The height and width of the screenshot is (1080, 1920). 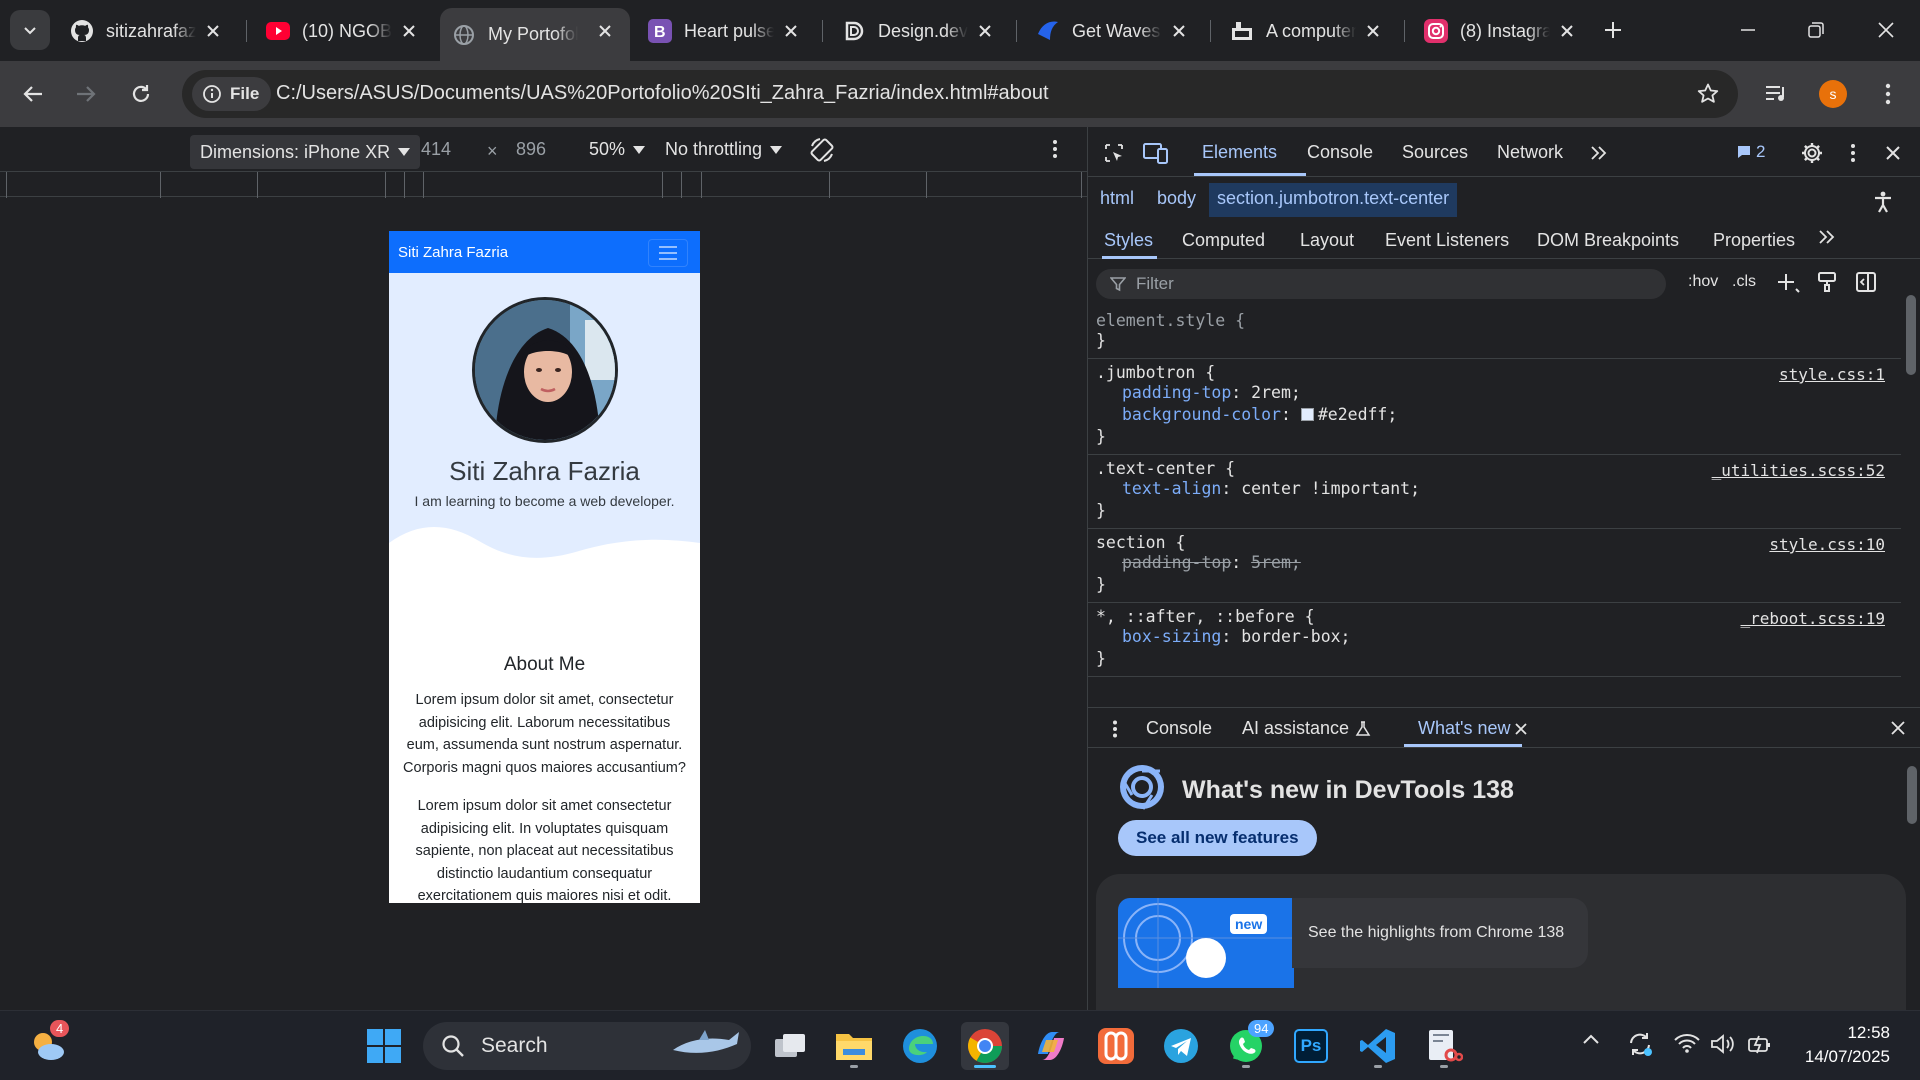 I want to click on vscode-app, so click(x=1378, y=1046).